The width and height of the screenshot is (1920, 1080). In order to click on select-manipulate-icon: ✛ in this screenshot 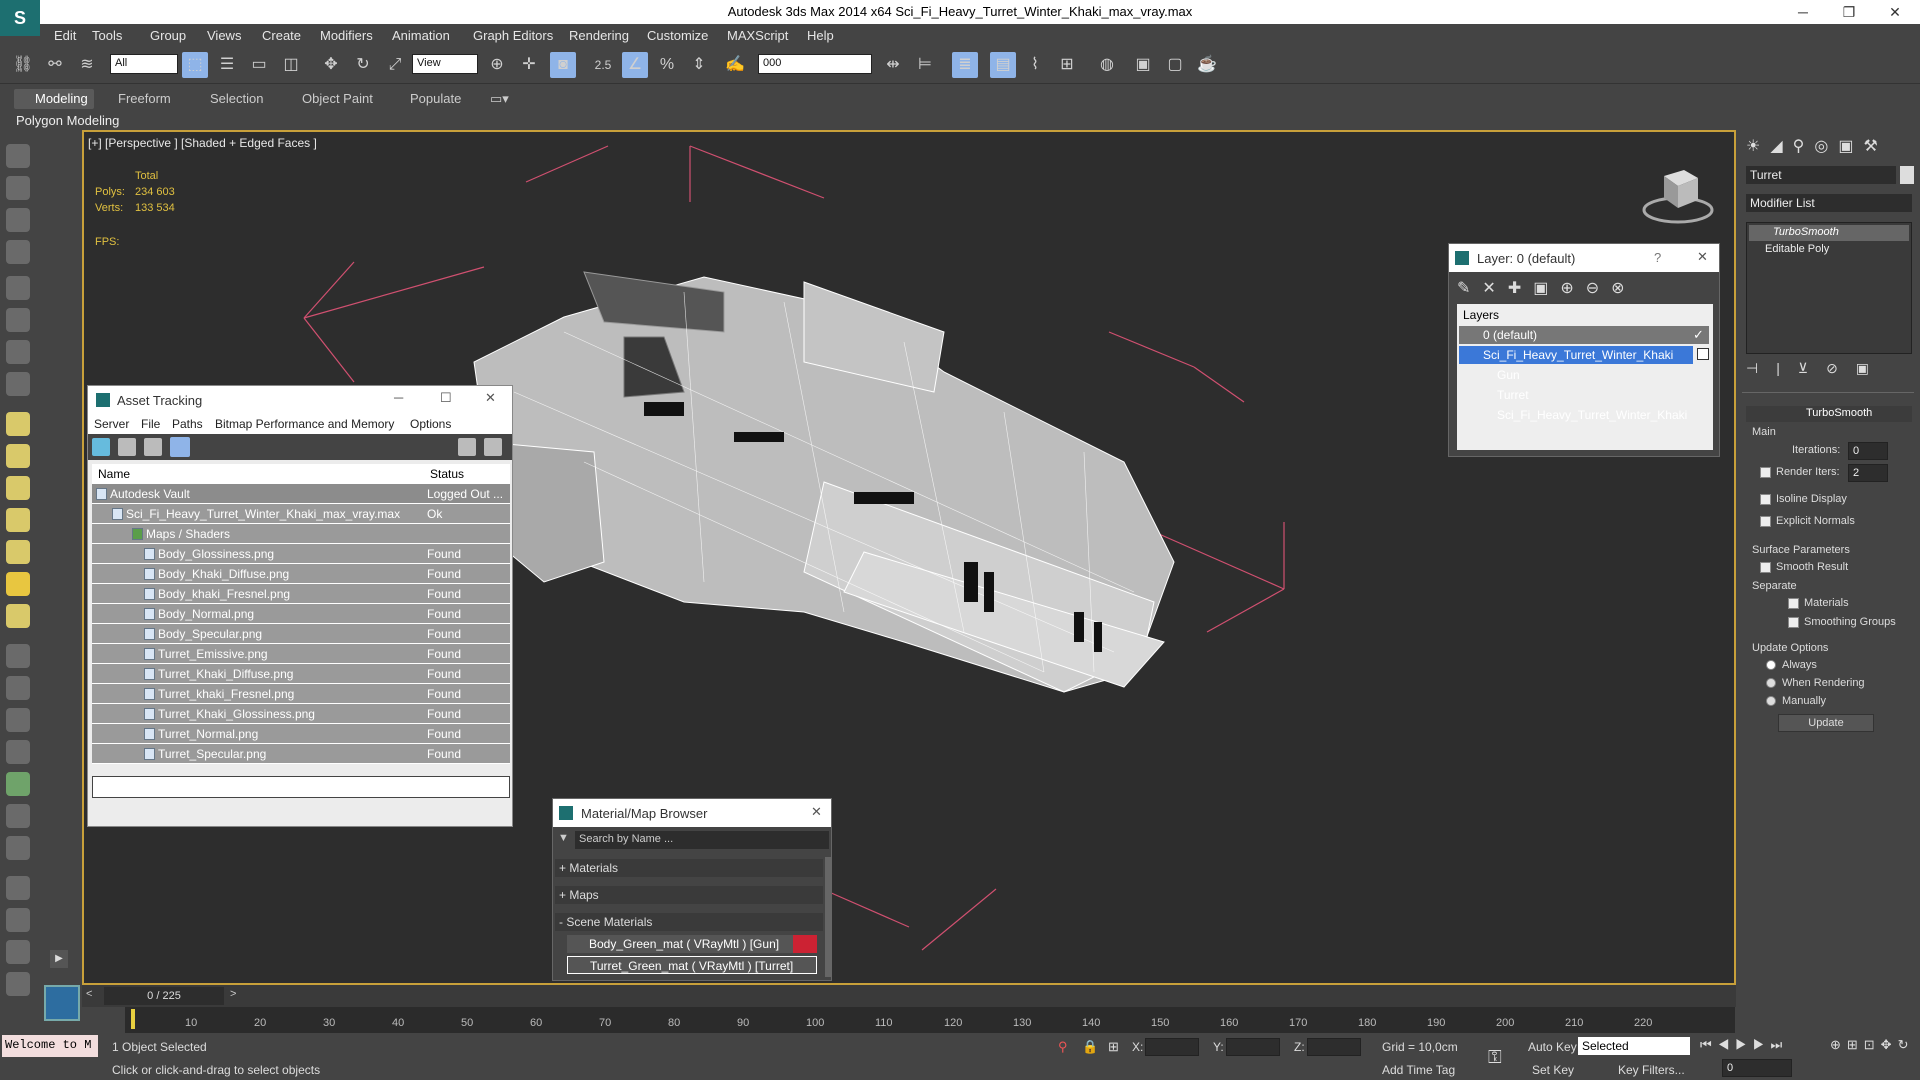, I will do `click(529, 65)`.